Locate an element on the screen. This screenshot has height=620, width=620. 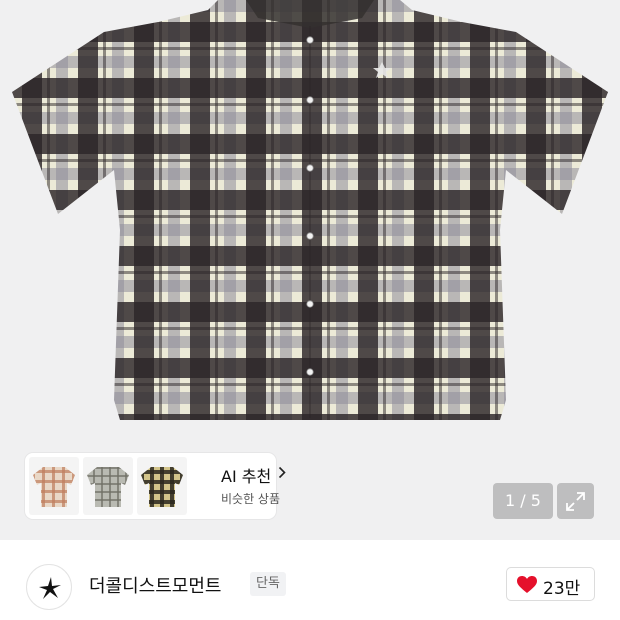
brand-bar: 더콜디스트모먼트 단독 23만 is located at coordinates (310, 580).